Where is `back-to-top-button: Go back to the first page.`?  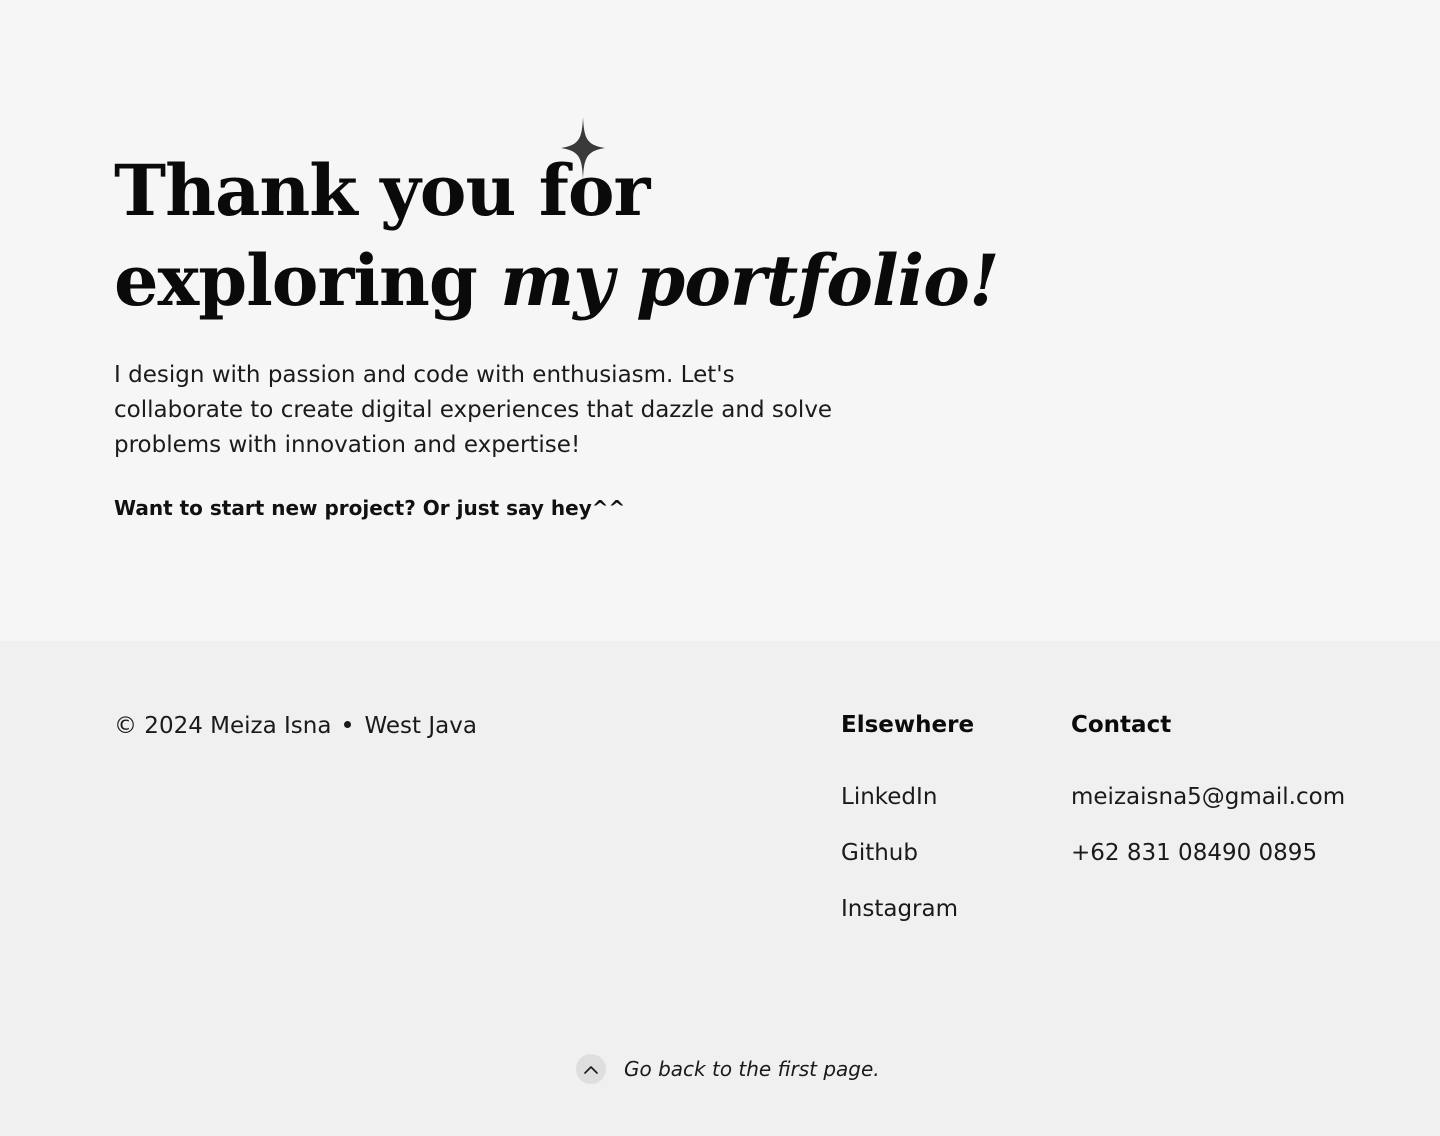 back-to-top-button: Go back to the first page. is located at coordinates (728, 1069).